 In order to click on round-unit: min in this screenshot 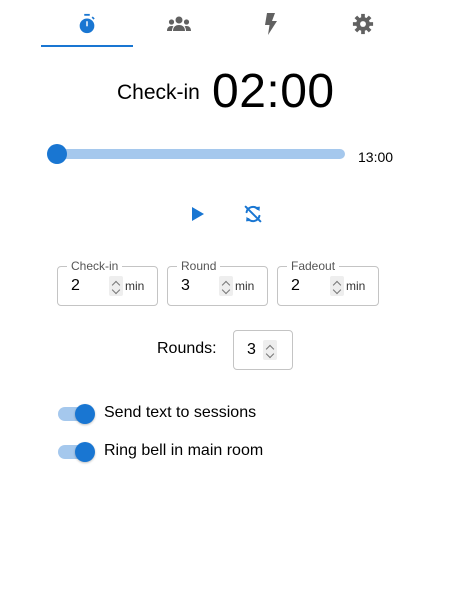, I will do `click(245, 286)`.